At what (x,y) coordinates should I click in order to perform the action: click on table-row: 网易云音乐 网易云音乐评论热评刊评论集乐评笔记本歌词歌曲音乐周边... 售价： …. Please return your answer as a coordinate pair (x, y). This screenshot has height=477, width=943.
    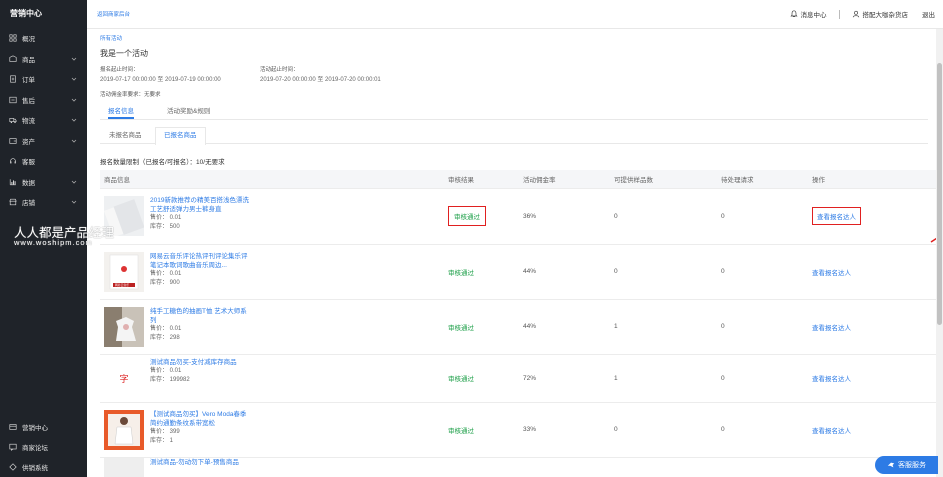
    Looking at the image, I should click on (518, 272).